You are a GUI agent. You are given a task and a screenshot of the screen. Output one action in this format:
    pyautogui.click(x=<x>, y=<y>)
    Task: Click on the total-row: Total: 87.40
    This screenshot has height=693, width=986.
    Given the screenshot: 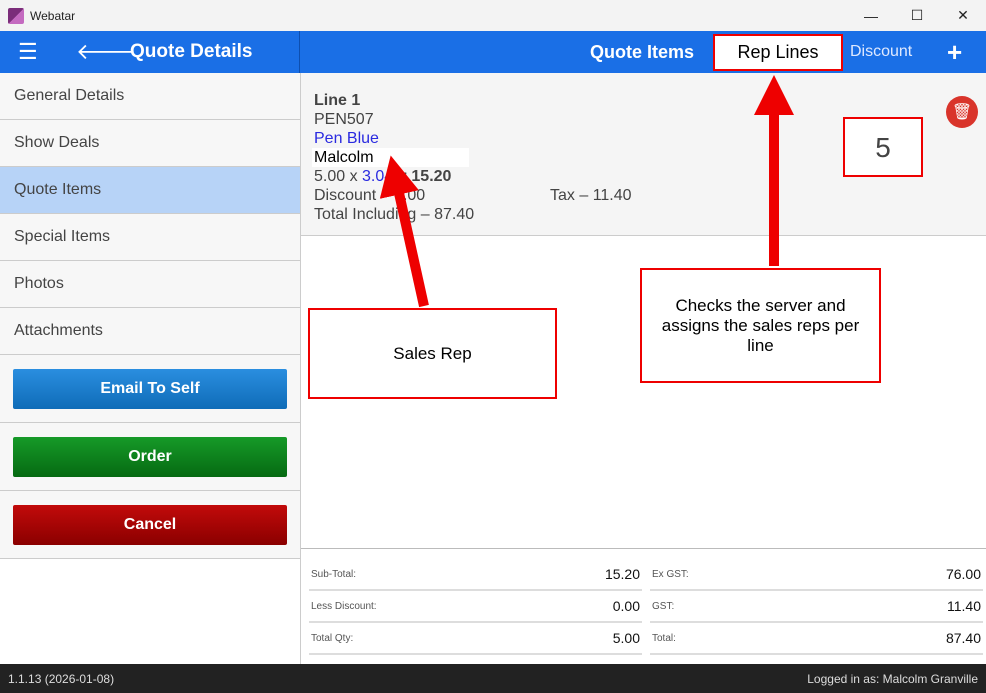 What is the action you would take?
    pyautogui.click(x=816, y=639)
    